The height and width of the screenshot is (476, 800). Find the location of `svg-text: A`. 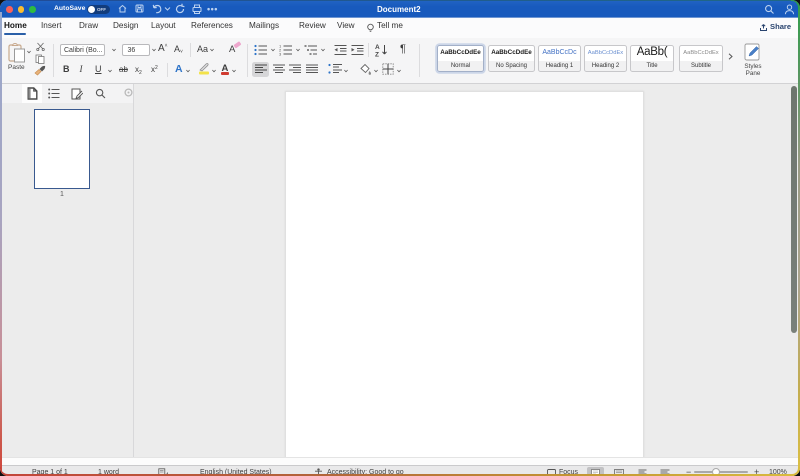

svg-text: A is located at coordinates (377, 47).